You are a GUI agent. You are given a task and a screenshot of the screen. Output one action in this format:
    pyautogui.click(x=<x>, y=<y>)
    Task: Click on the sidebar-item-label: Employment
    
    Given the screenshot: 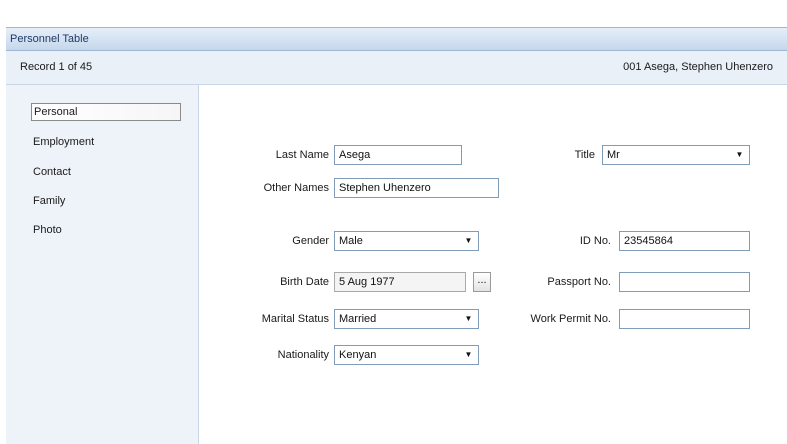 What is the action you would take?
    pyautogui.click(x=64, y=142)
    